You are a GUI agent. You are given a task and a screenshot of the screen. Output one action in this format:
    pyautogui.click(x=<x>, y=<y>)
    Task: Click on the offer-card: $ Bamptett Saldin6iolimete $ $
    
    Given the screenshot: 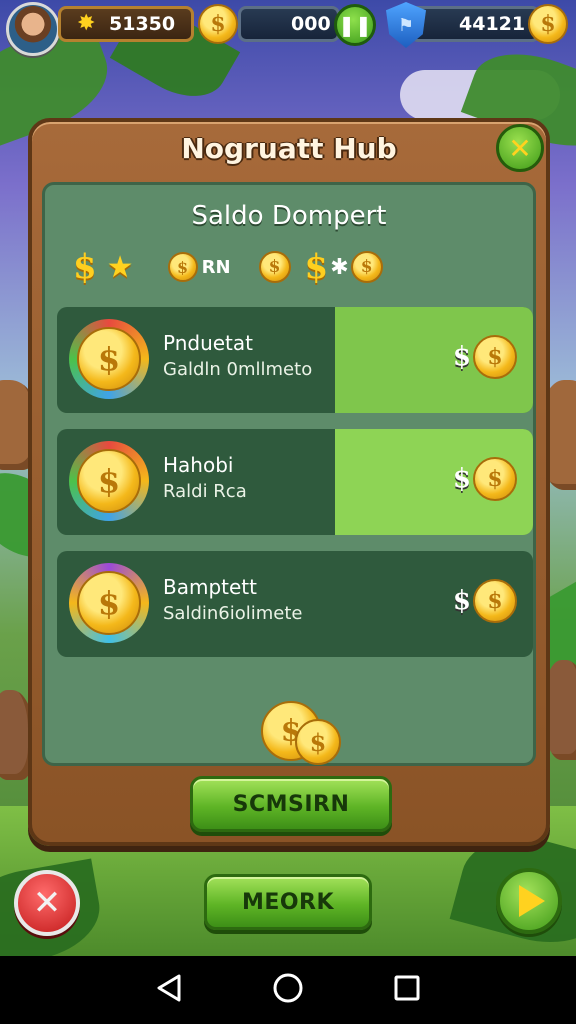 What is the action you would take?
    pyautogui.click(x=295, y=604)
    